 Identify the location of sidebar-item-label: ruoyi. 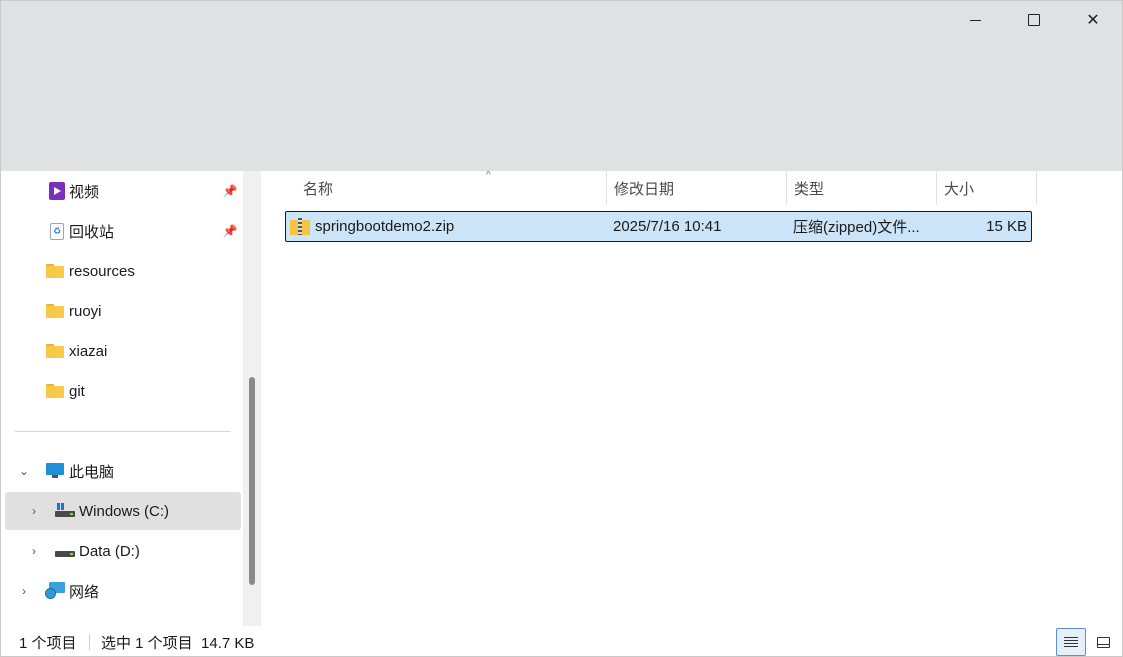
(85, 311).